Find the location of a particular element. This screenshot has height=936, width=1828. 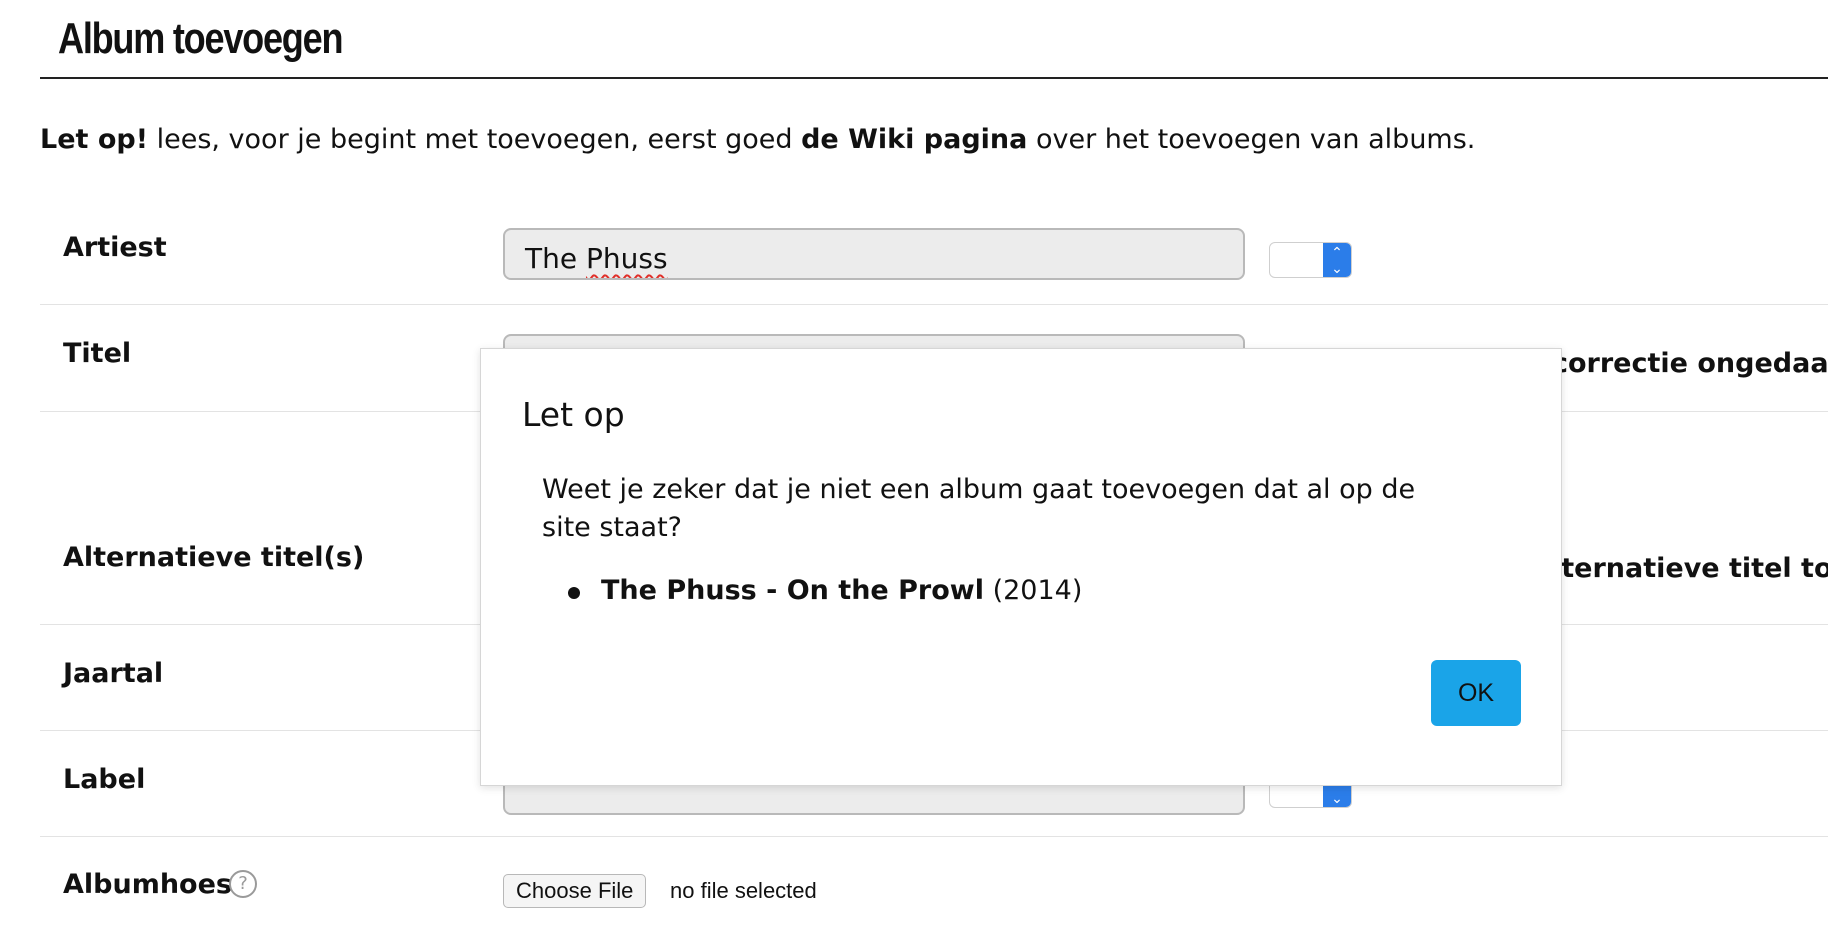

page-title: Album toevoegen is located at coordinates (200, 38).